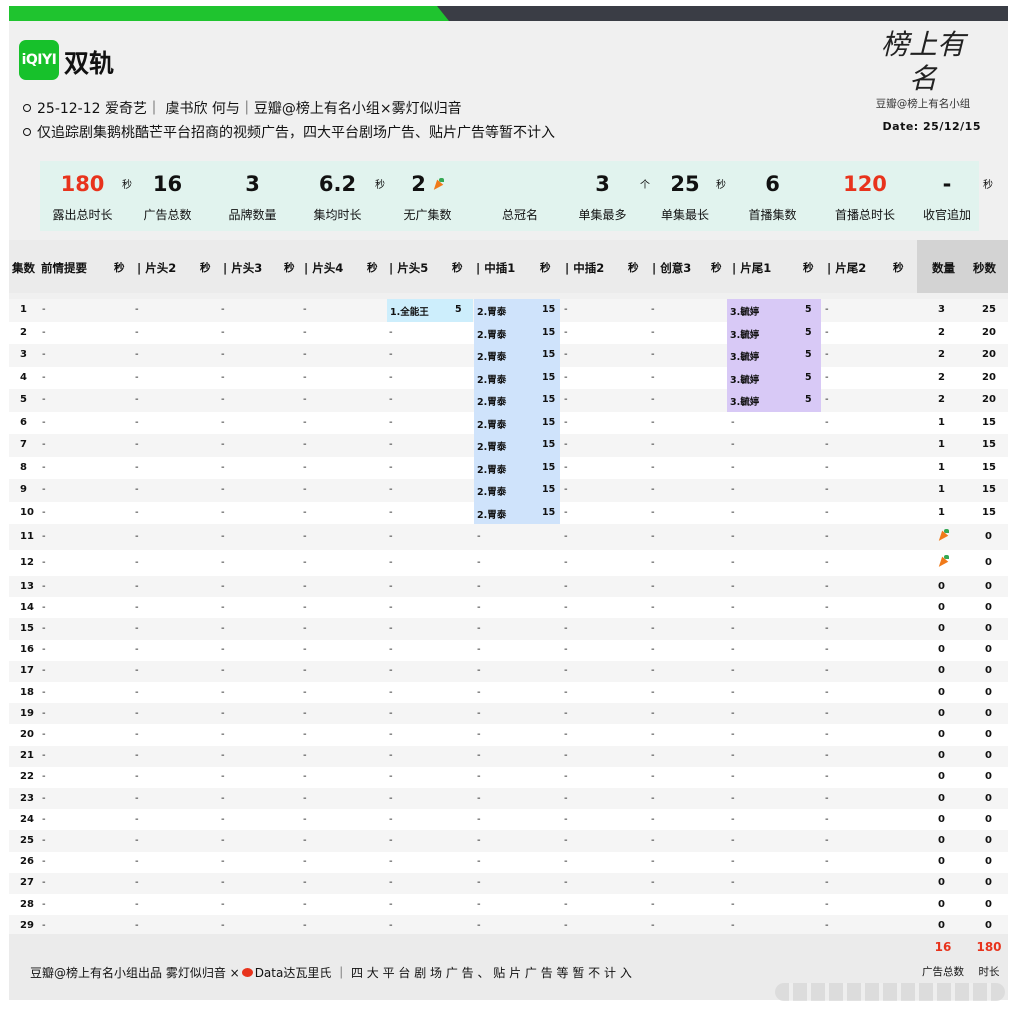 The image size is (1014, 1022). What do you see at coordinates (989, 490) in the screenshot?
I see `ad-seconds-total: 15` at bounding box center [989, 490].